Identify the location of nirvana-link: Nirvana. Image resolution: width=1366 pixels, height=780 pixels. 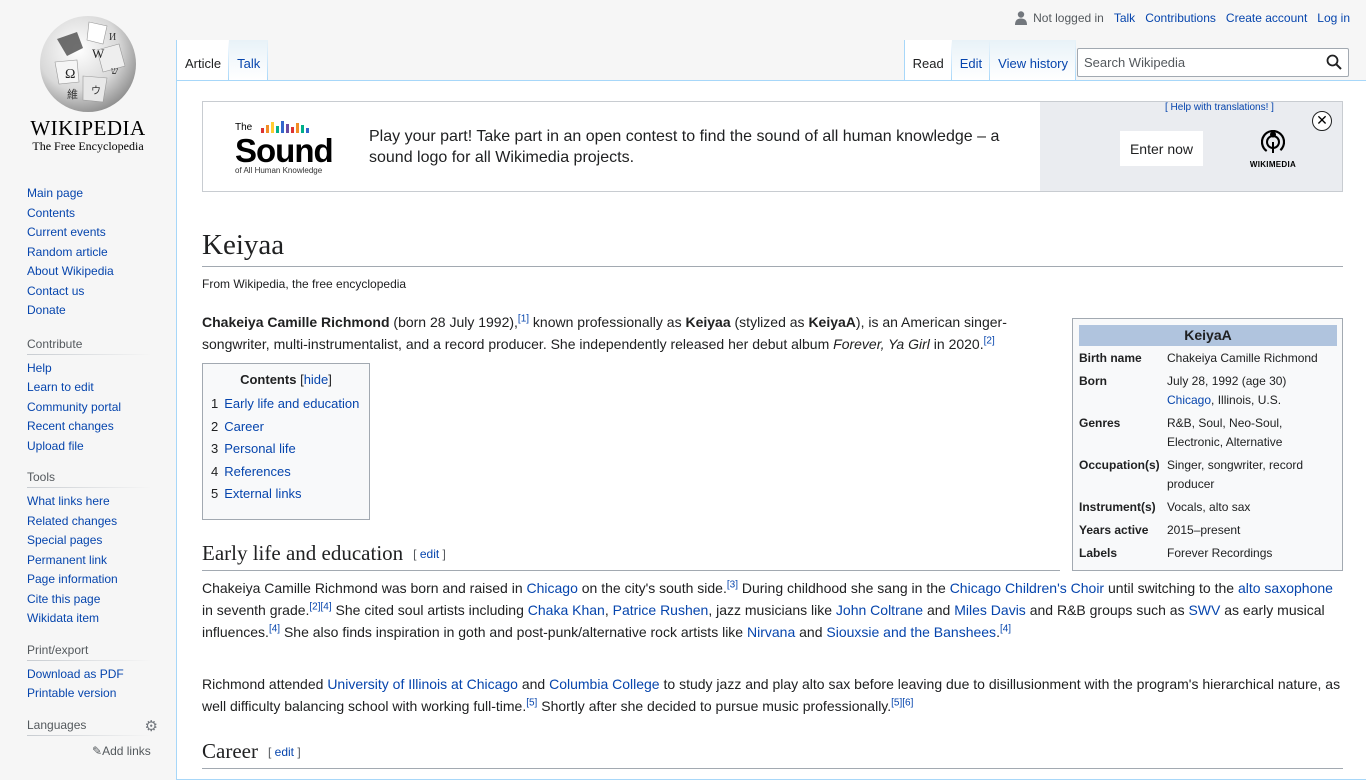
(771, 632).